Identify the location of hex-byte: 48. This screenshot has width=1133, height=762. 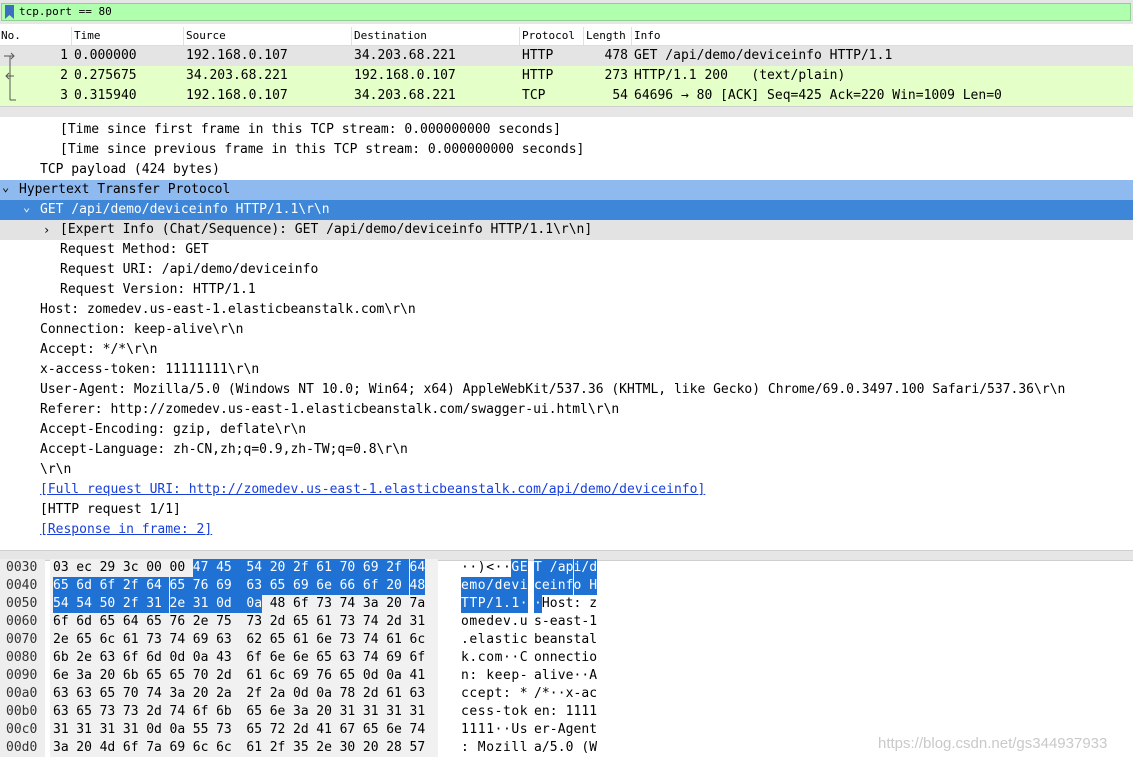
(278, 604).